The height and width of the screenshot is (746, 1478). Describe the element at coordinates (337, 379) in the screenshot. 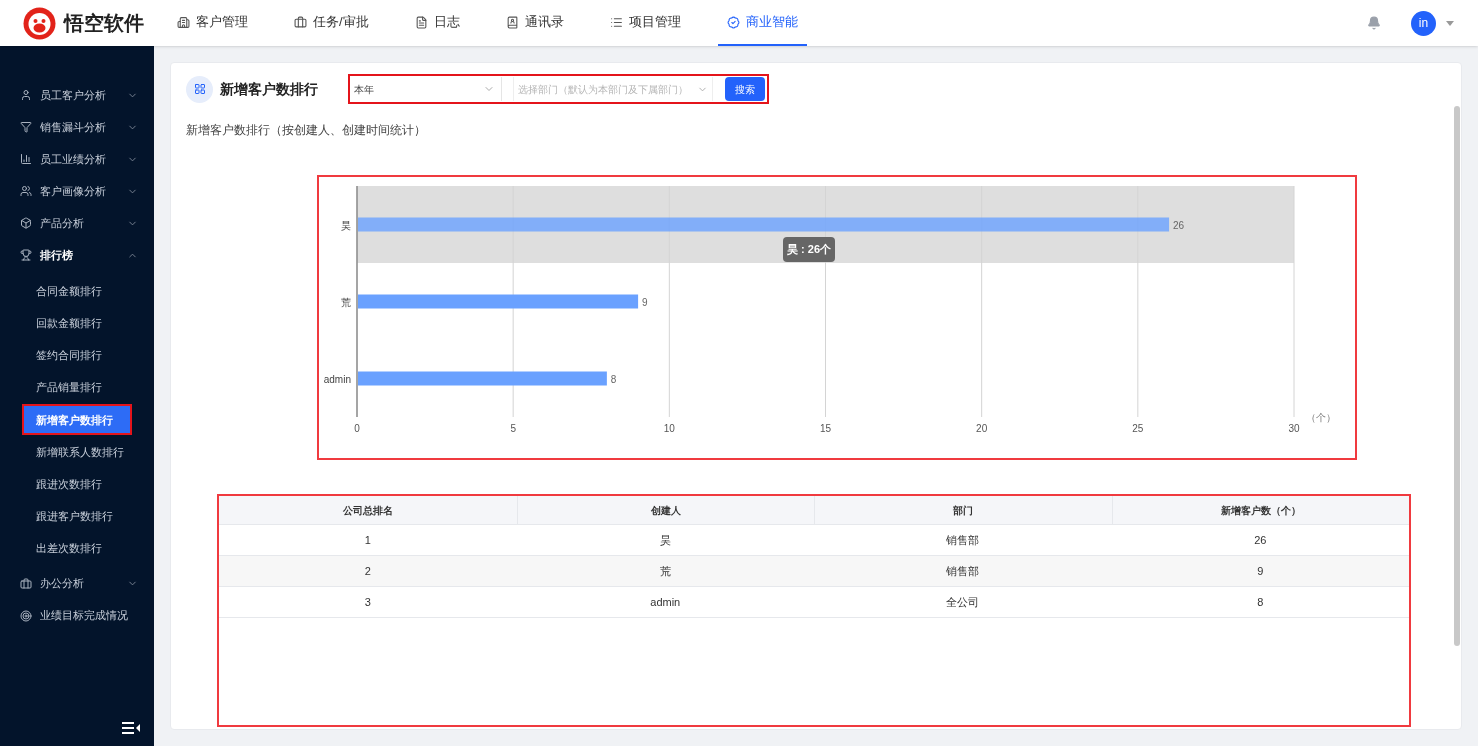

I see `category-label: admin` at that location.